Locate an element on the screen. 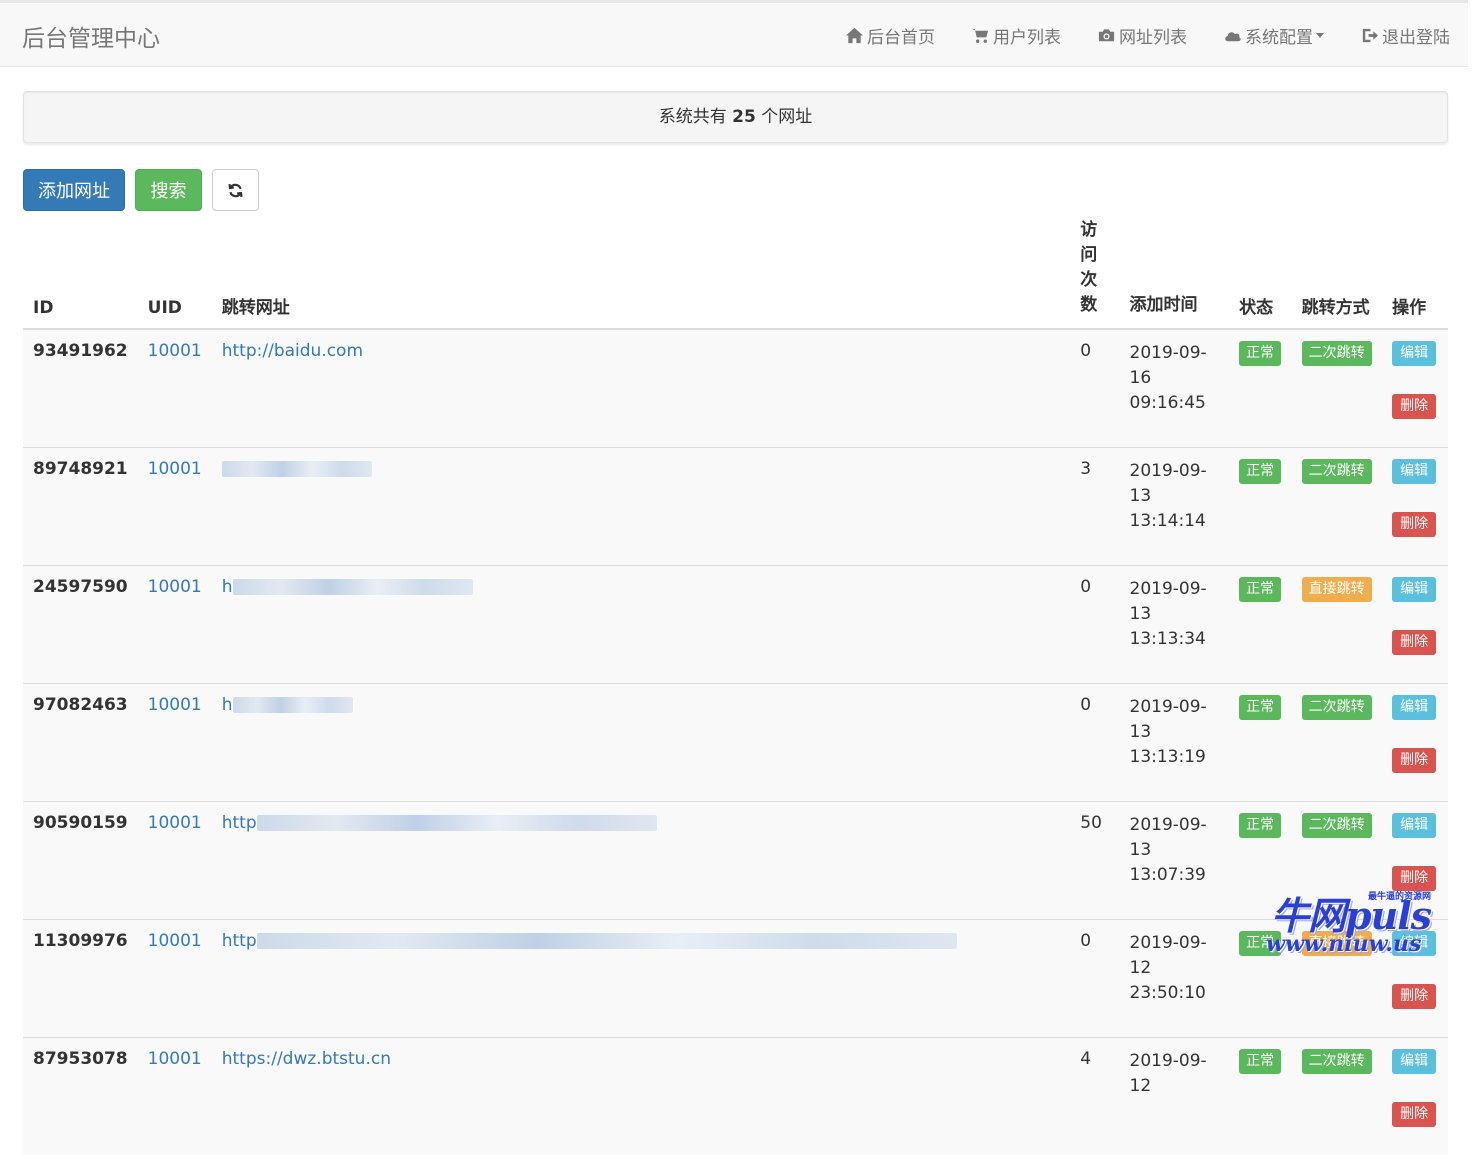 This screenshot has width=1480, height=1155. summary-suffix: 个网址 is located at coordinates (786, 117).